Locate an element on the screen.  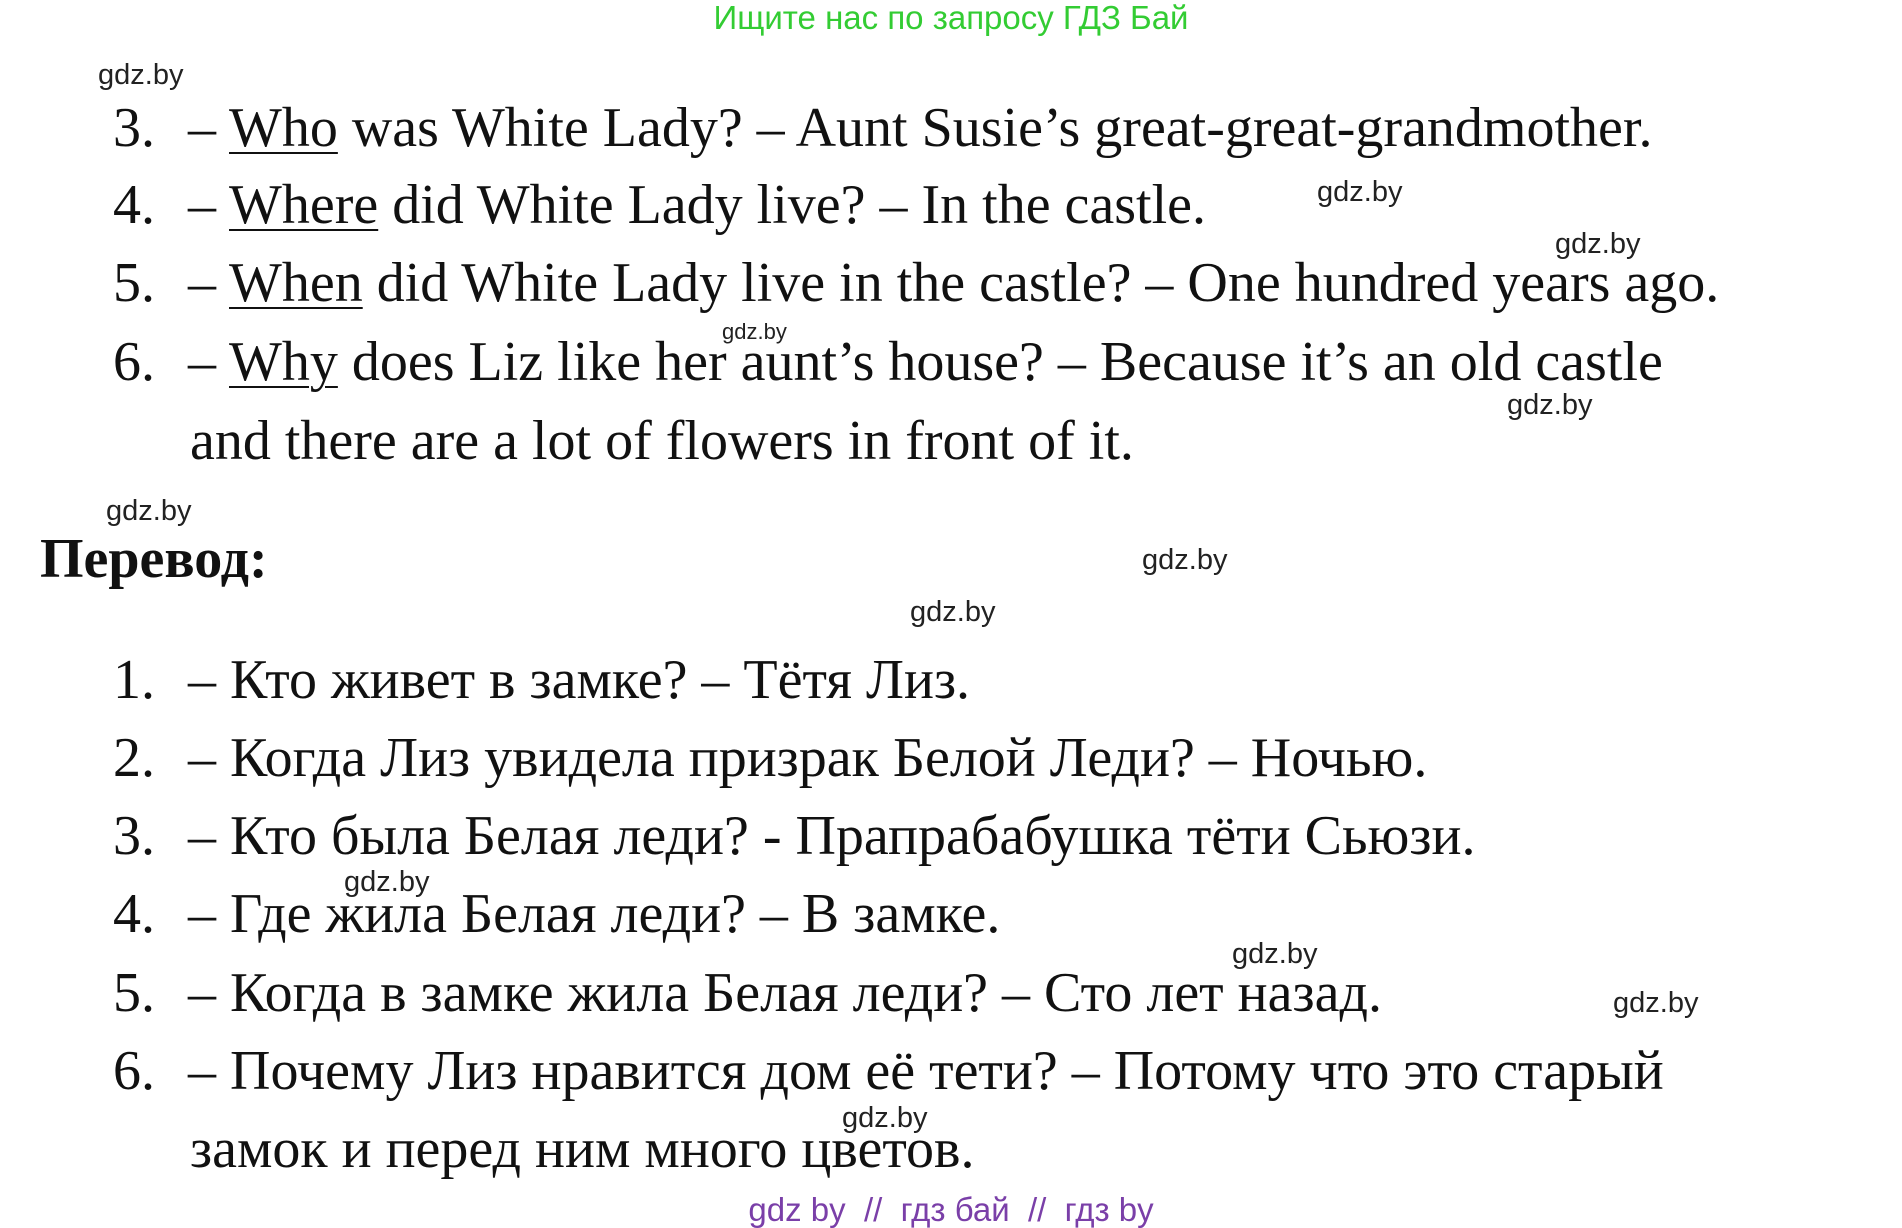
item-text: – Кто живет в замке? – Тётя Лиз. is located at coordinates (579, 680).